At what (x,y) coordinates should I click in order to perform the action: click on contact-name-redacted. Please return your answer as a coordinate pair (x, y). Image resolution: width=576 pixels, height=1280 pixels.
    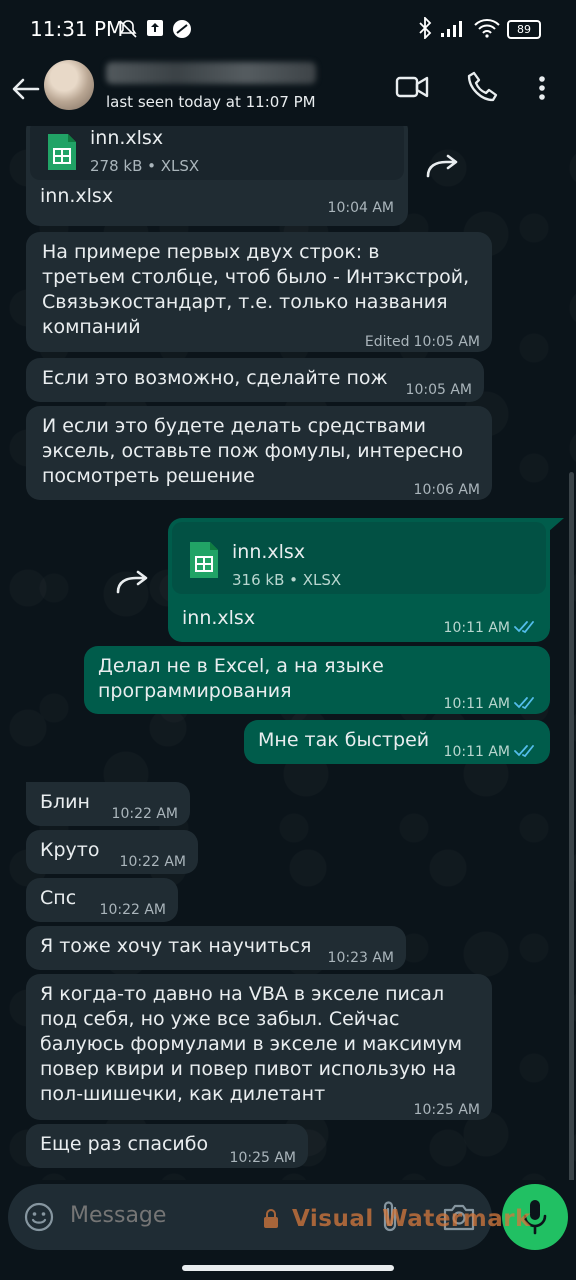
    Looking at the image, I should click on (211, 73).